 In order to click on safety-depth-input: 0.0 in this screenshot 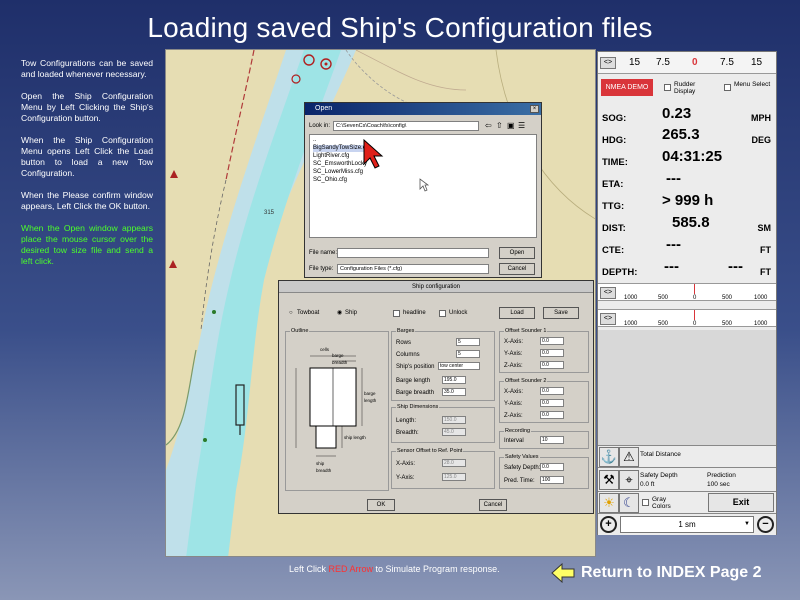, I will do `click(552, 467)`.